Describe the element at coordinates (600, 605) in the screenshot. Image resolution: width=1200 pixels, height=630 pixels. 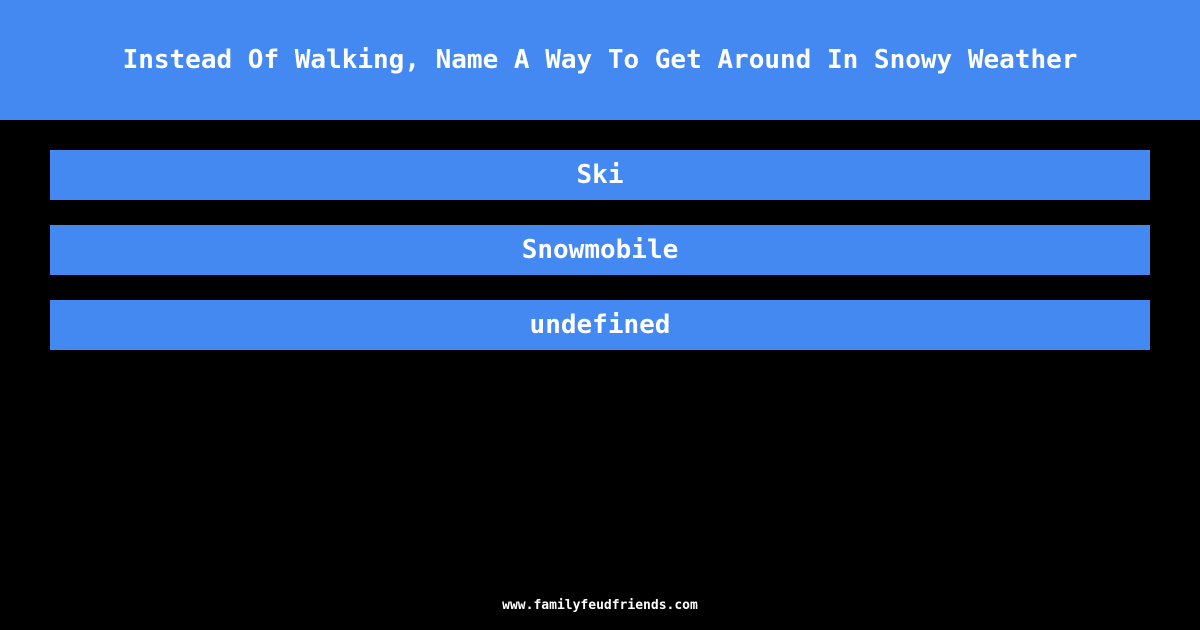
I see `site-url: www.familyfeudfriends.com` at that location.